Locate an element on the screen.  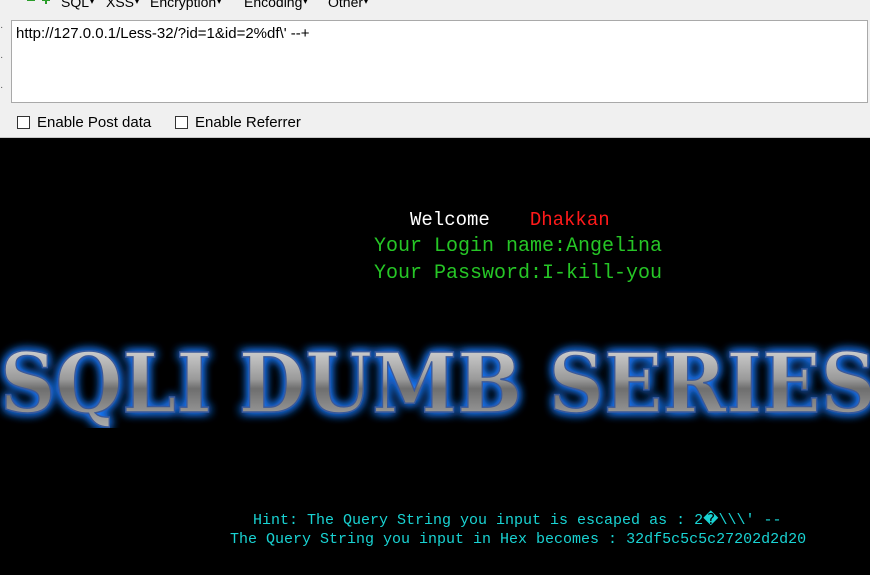
welcome-line: Welcome Dhakkan is located at coordinates (510, 220).